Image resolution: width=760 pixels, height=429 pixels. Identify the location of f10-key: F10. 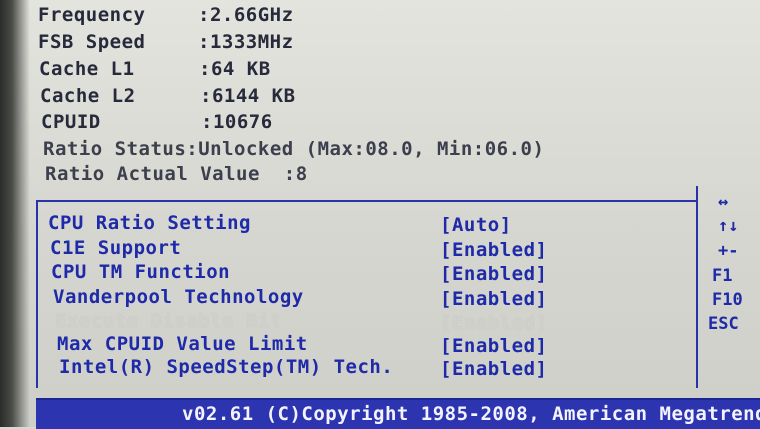
(727, 300).